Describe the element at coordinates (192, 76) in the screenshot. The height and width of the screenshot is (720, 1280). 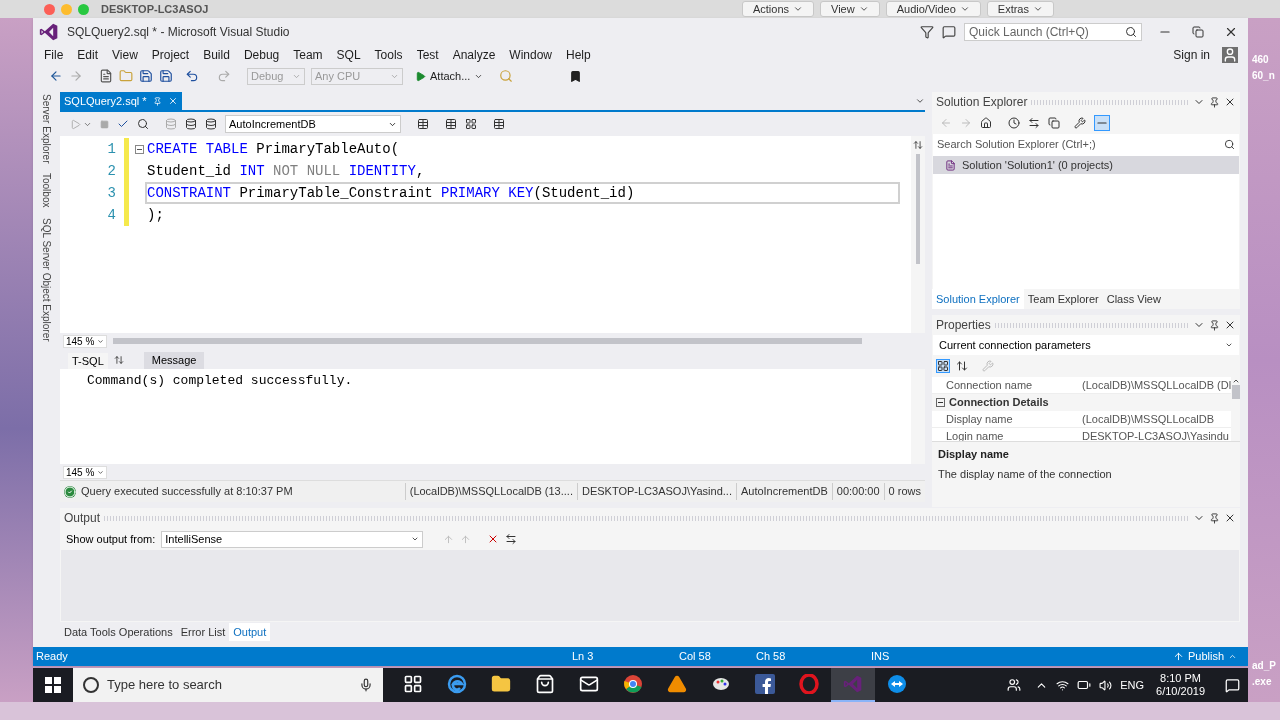
I see `undo-icon` at that location.